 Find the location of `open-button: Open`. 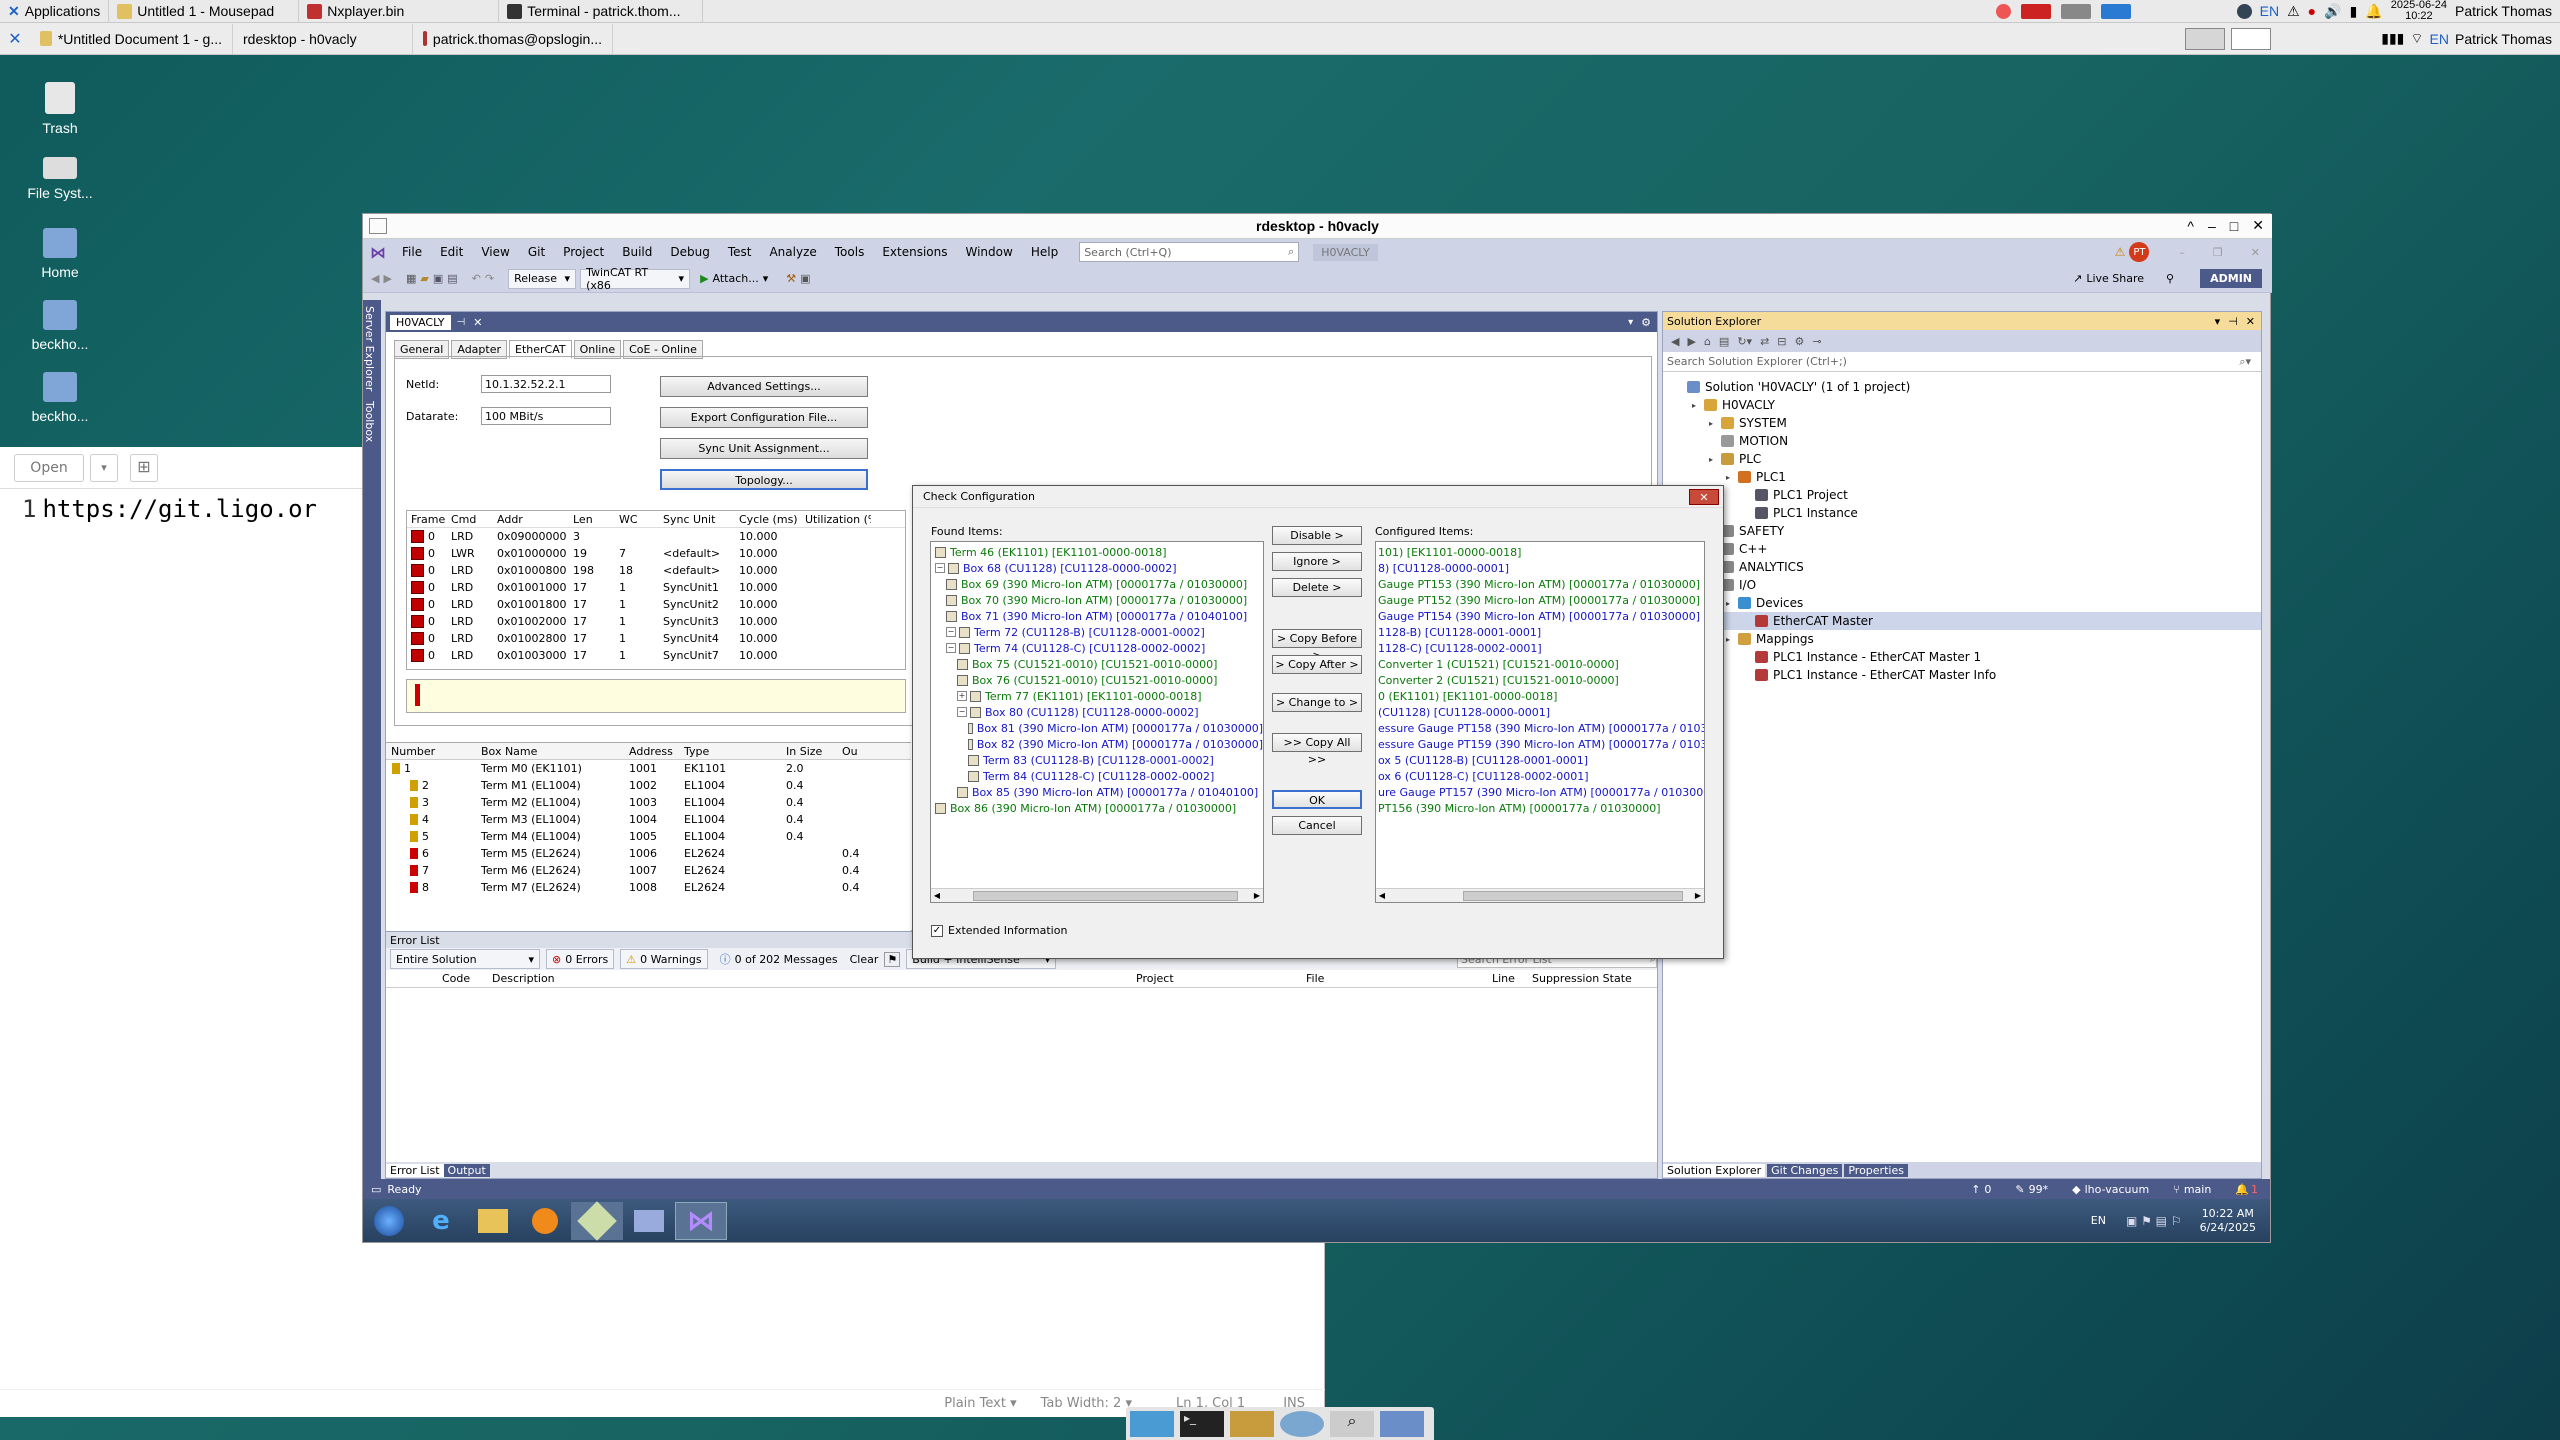

open-button: Open is located at coordinates (49, 467).